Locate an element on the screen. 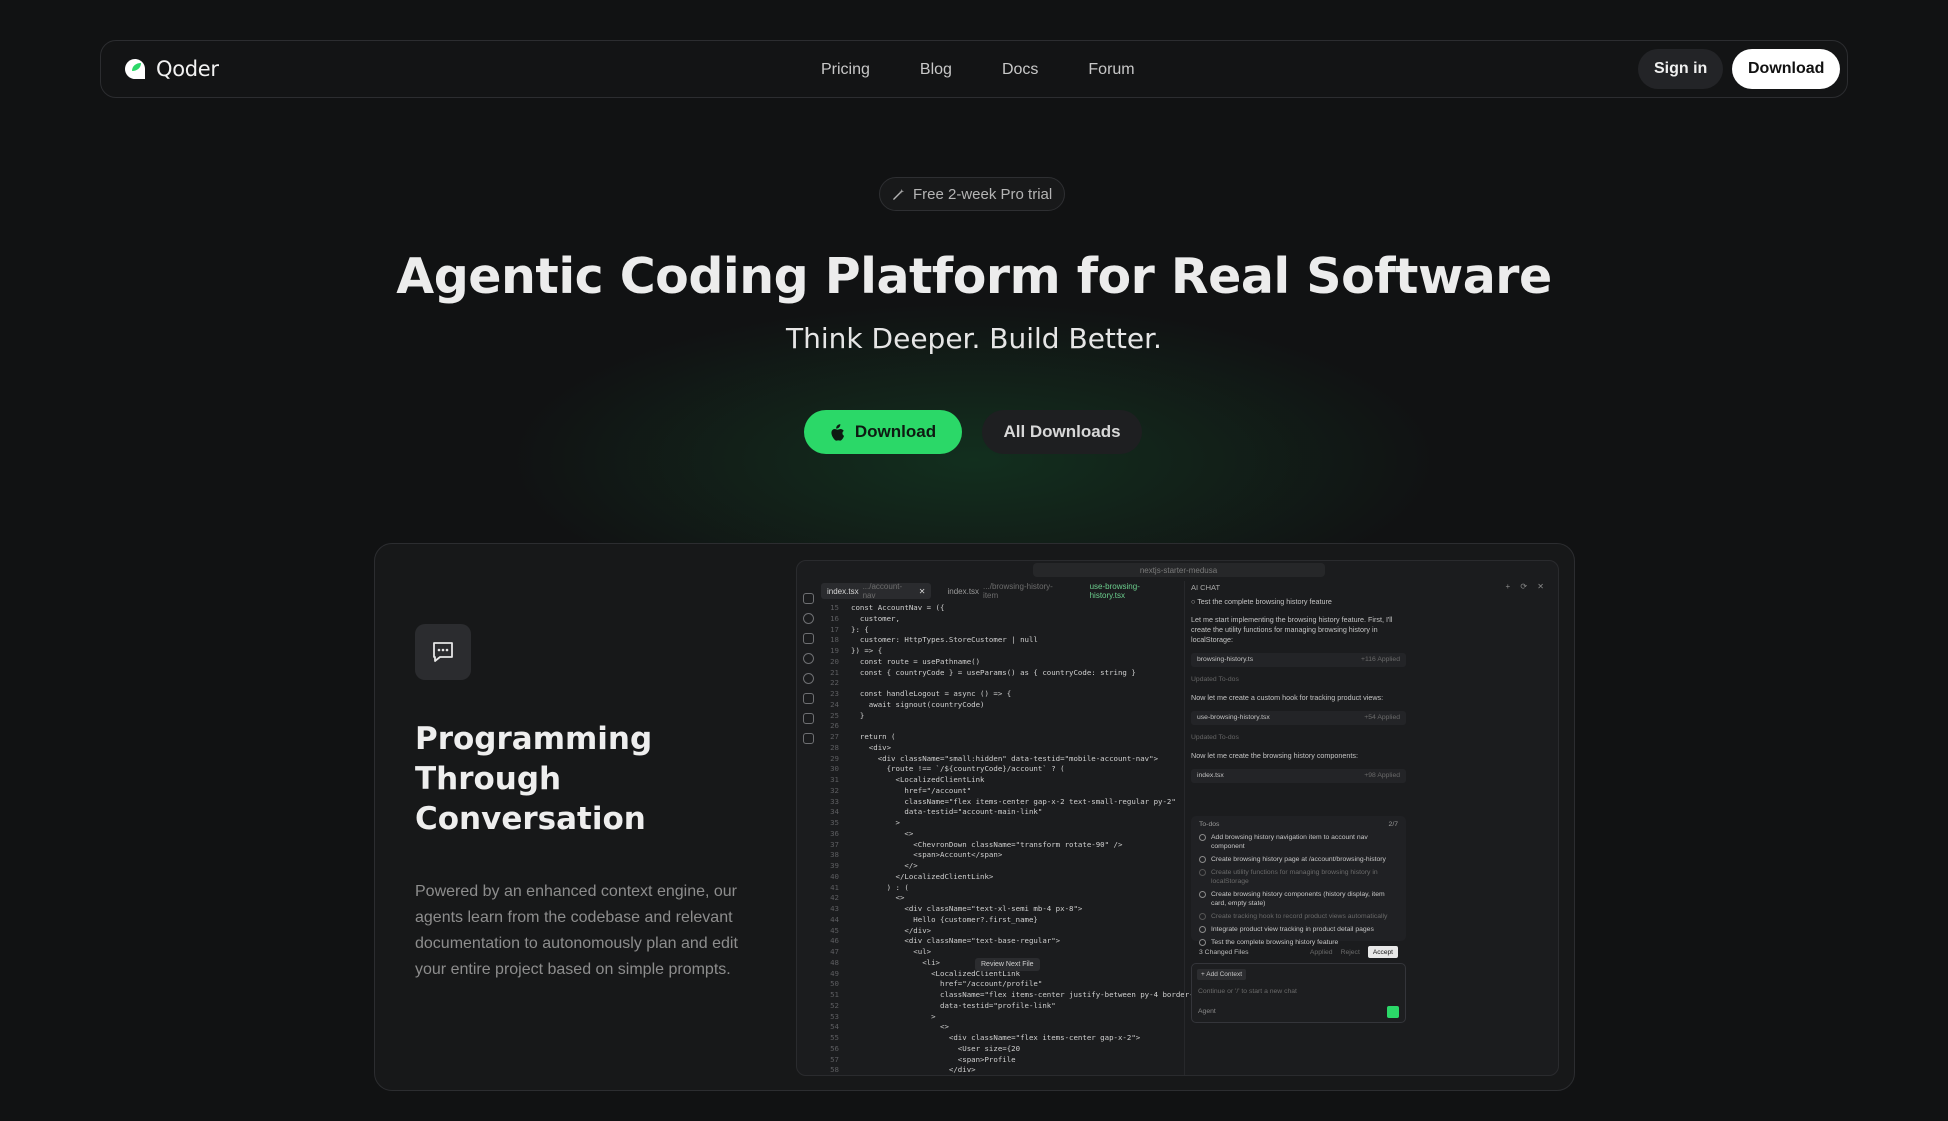 The image size is (1948, 1121). code-line: 24 await signout(countryCode) is located at coordinates (1001, 705).